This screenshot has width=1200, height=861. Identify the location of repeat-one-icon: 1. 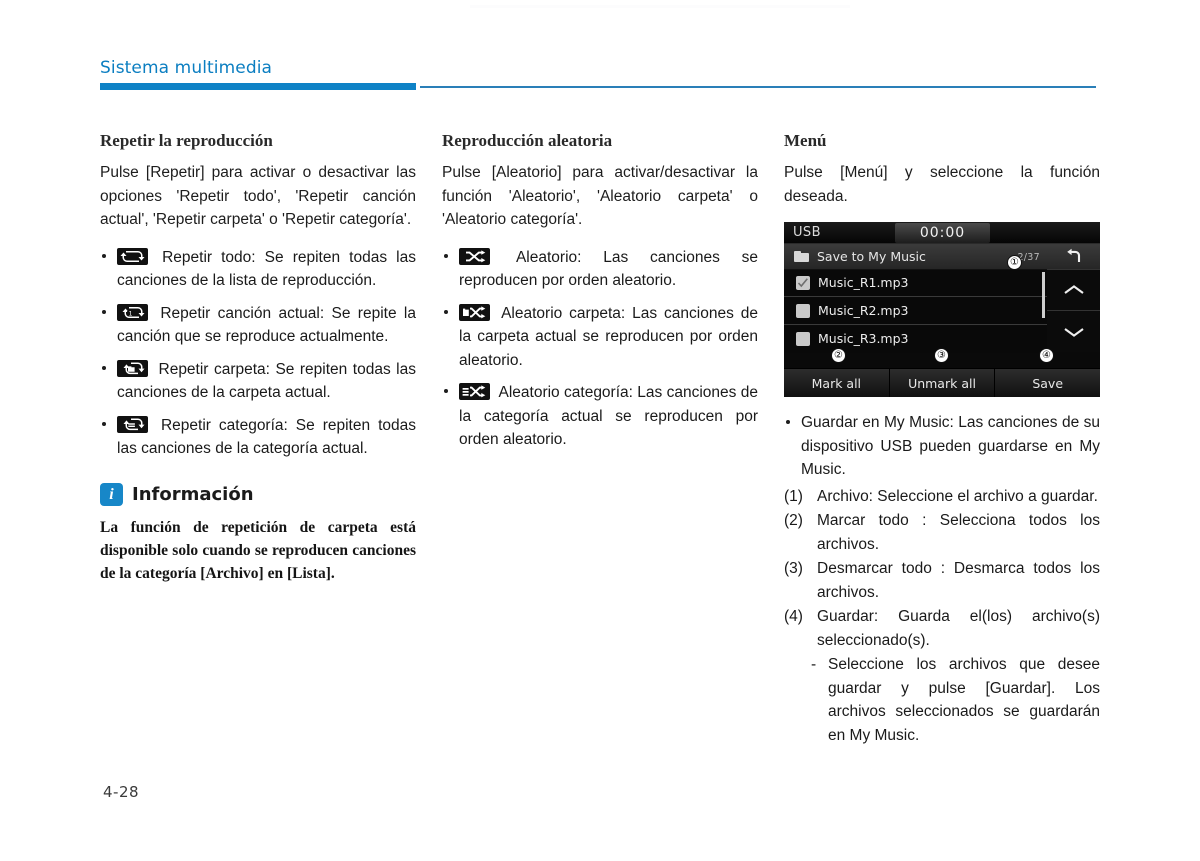
(132, 312).